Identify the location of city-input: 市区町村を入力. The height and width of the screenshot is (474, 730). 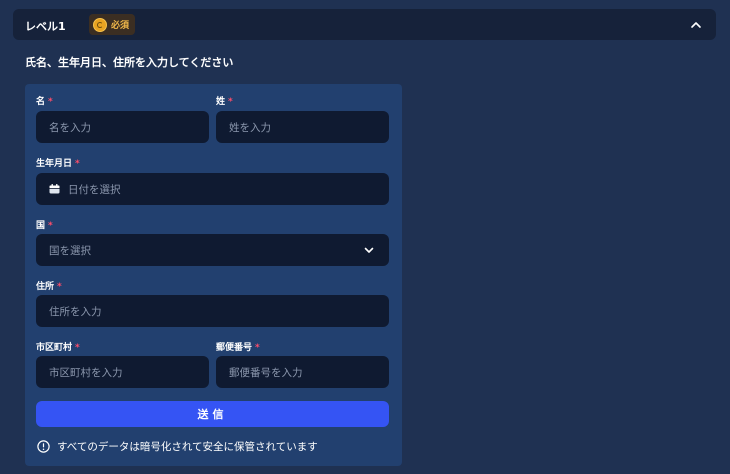
(122, 372).